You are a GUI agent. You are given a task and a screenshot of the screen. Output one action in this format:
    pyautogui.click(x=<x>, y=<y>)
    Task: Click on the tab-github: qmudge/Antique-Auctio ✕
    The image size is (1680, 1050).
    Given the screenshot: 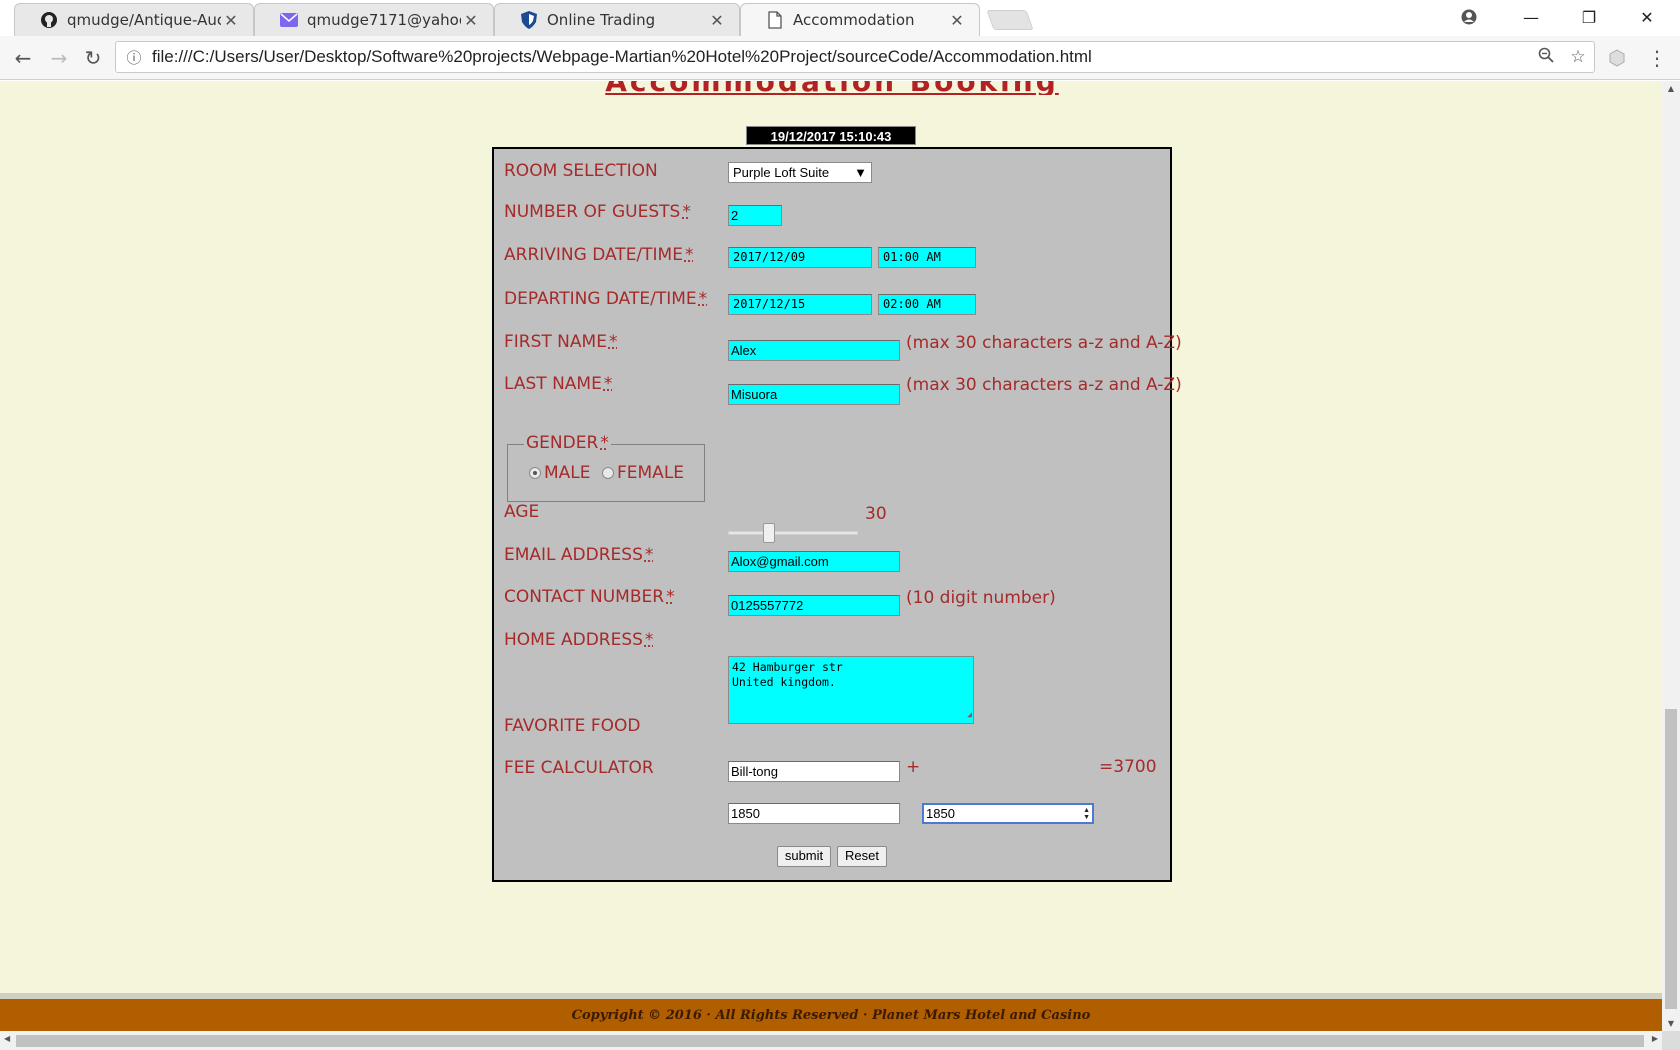 What is the action you would take?
    pyautogui.click(x=134, y=19)
    